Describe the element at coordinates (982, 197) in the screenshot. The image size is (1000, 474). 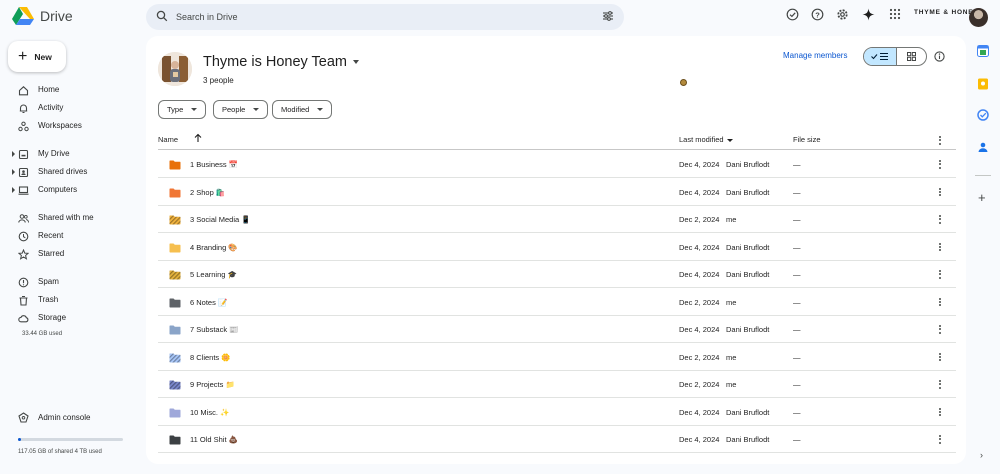
I see `add-addon-icon: +` at that location.